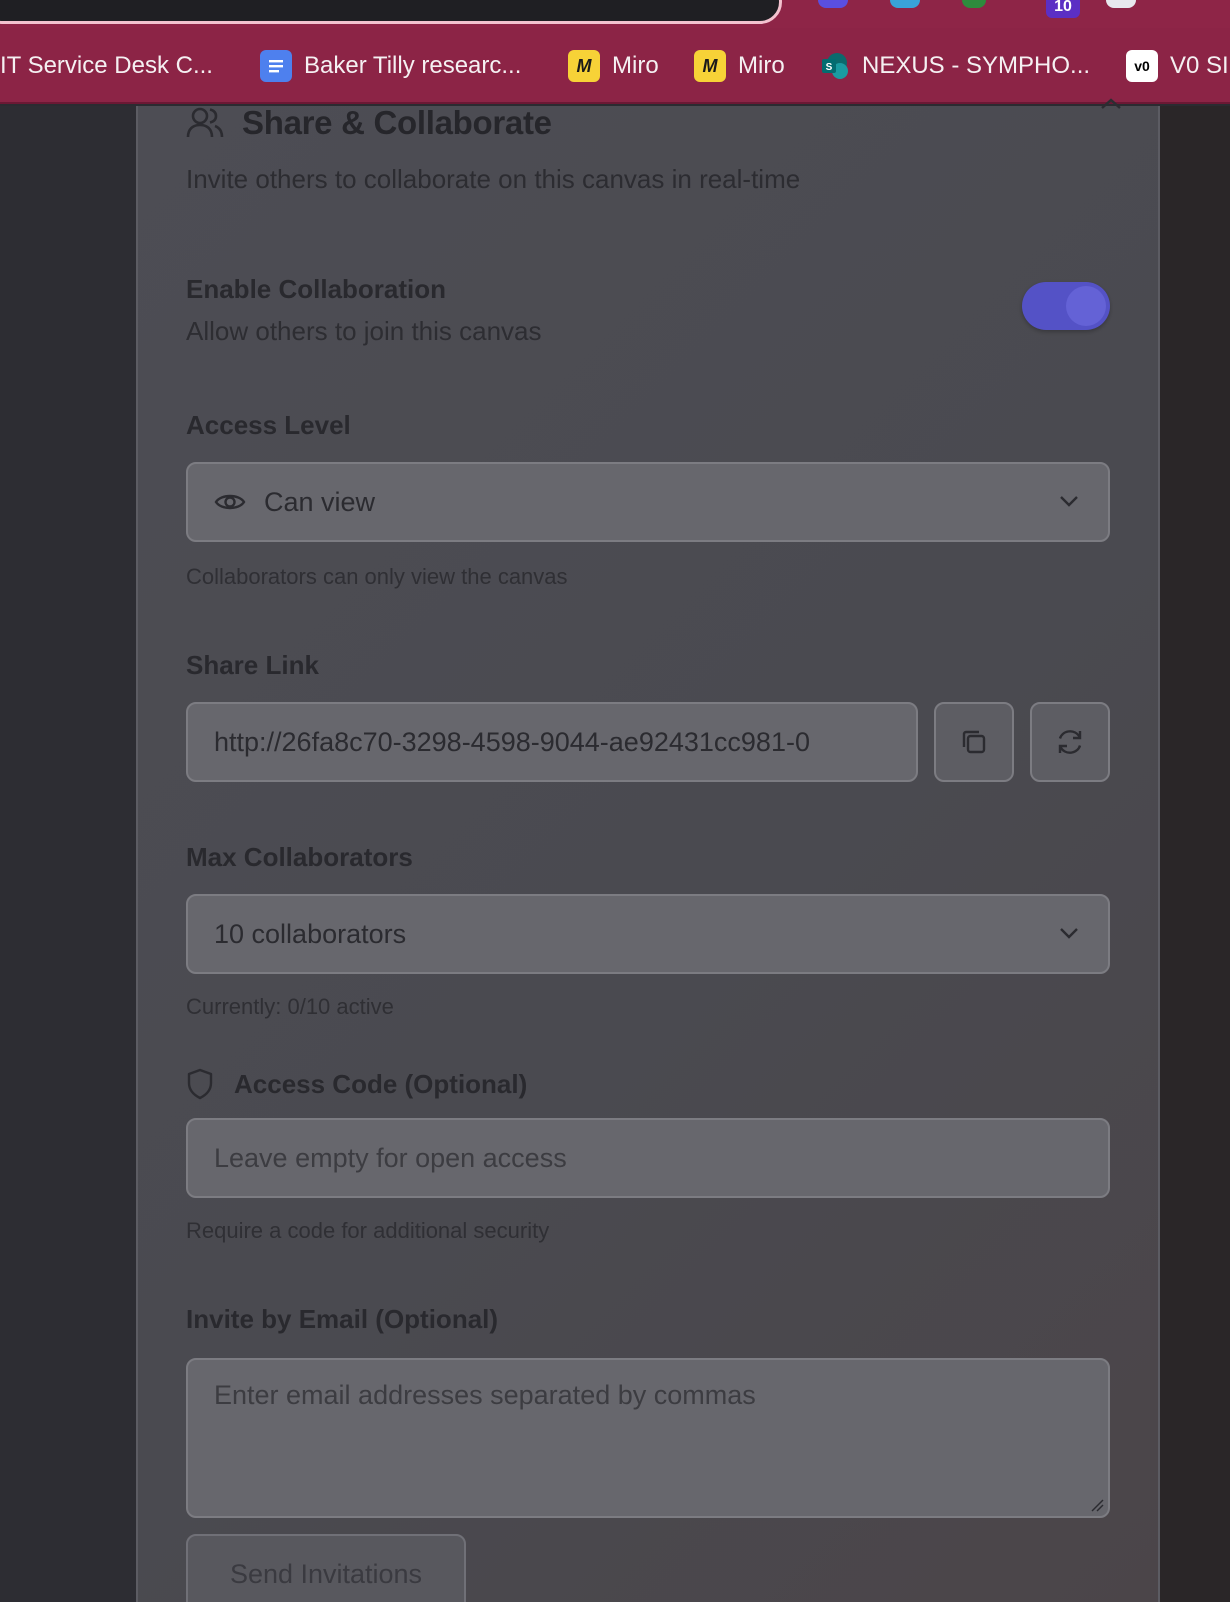  I want to click on dialog-header: Share & Collaborate, so click(369, 123).